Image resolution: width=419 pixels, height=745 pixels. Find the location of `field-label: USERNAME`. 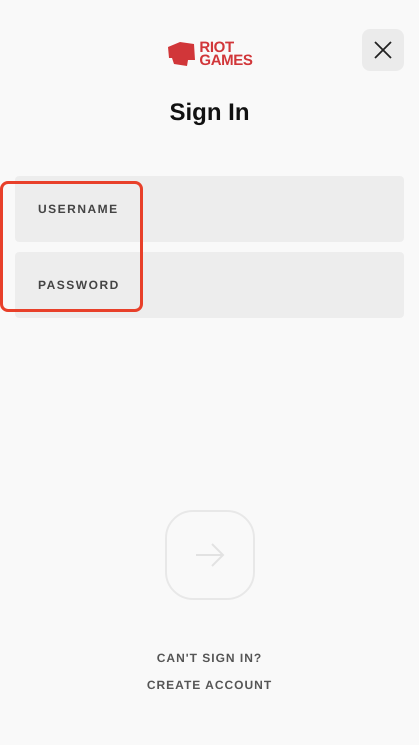

field-label: USERNAME is located at coordinates (78, 209).